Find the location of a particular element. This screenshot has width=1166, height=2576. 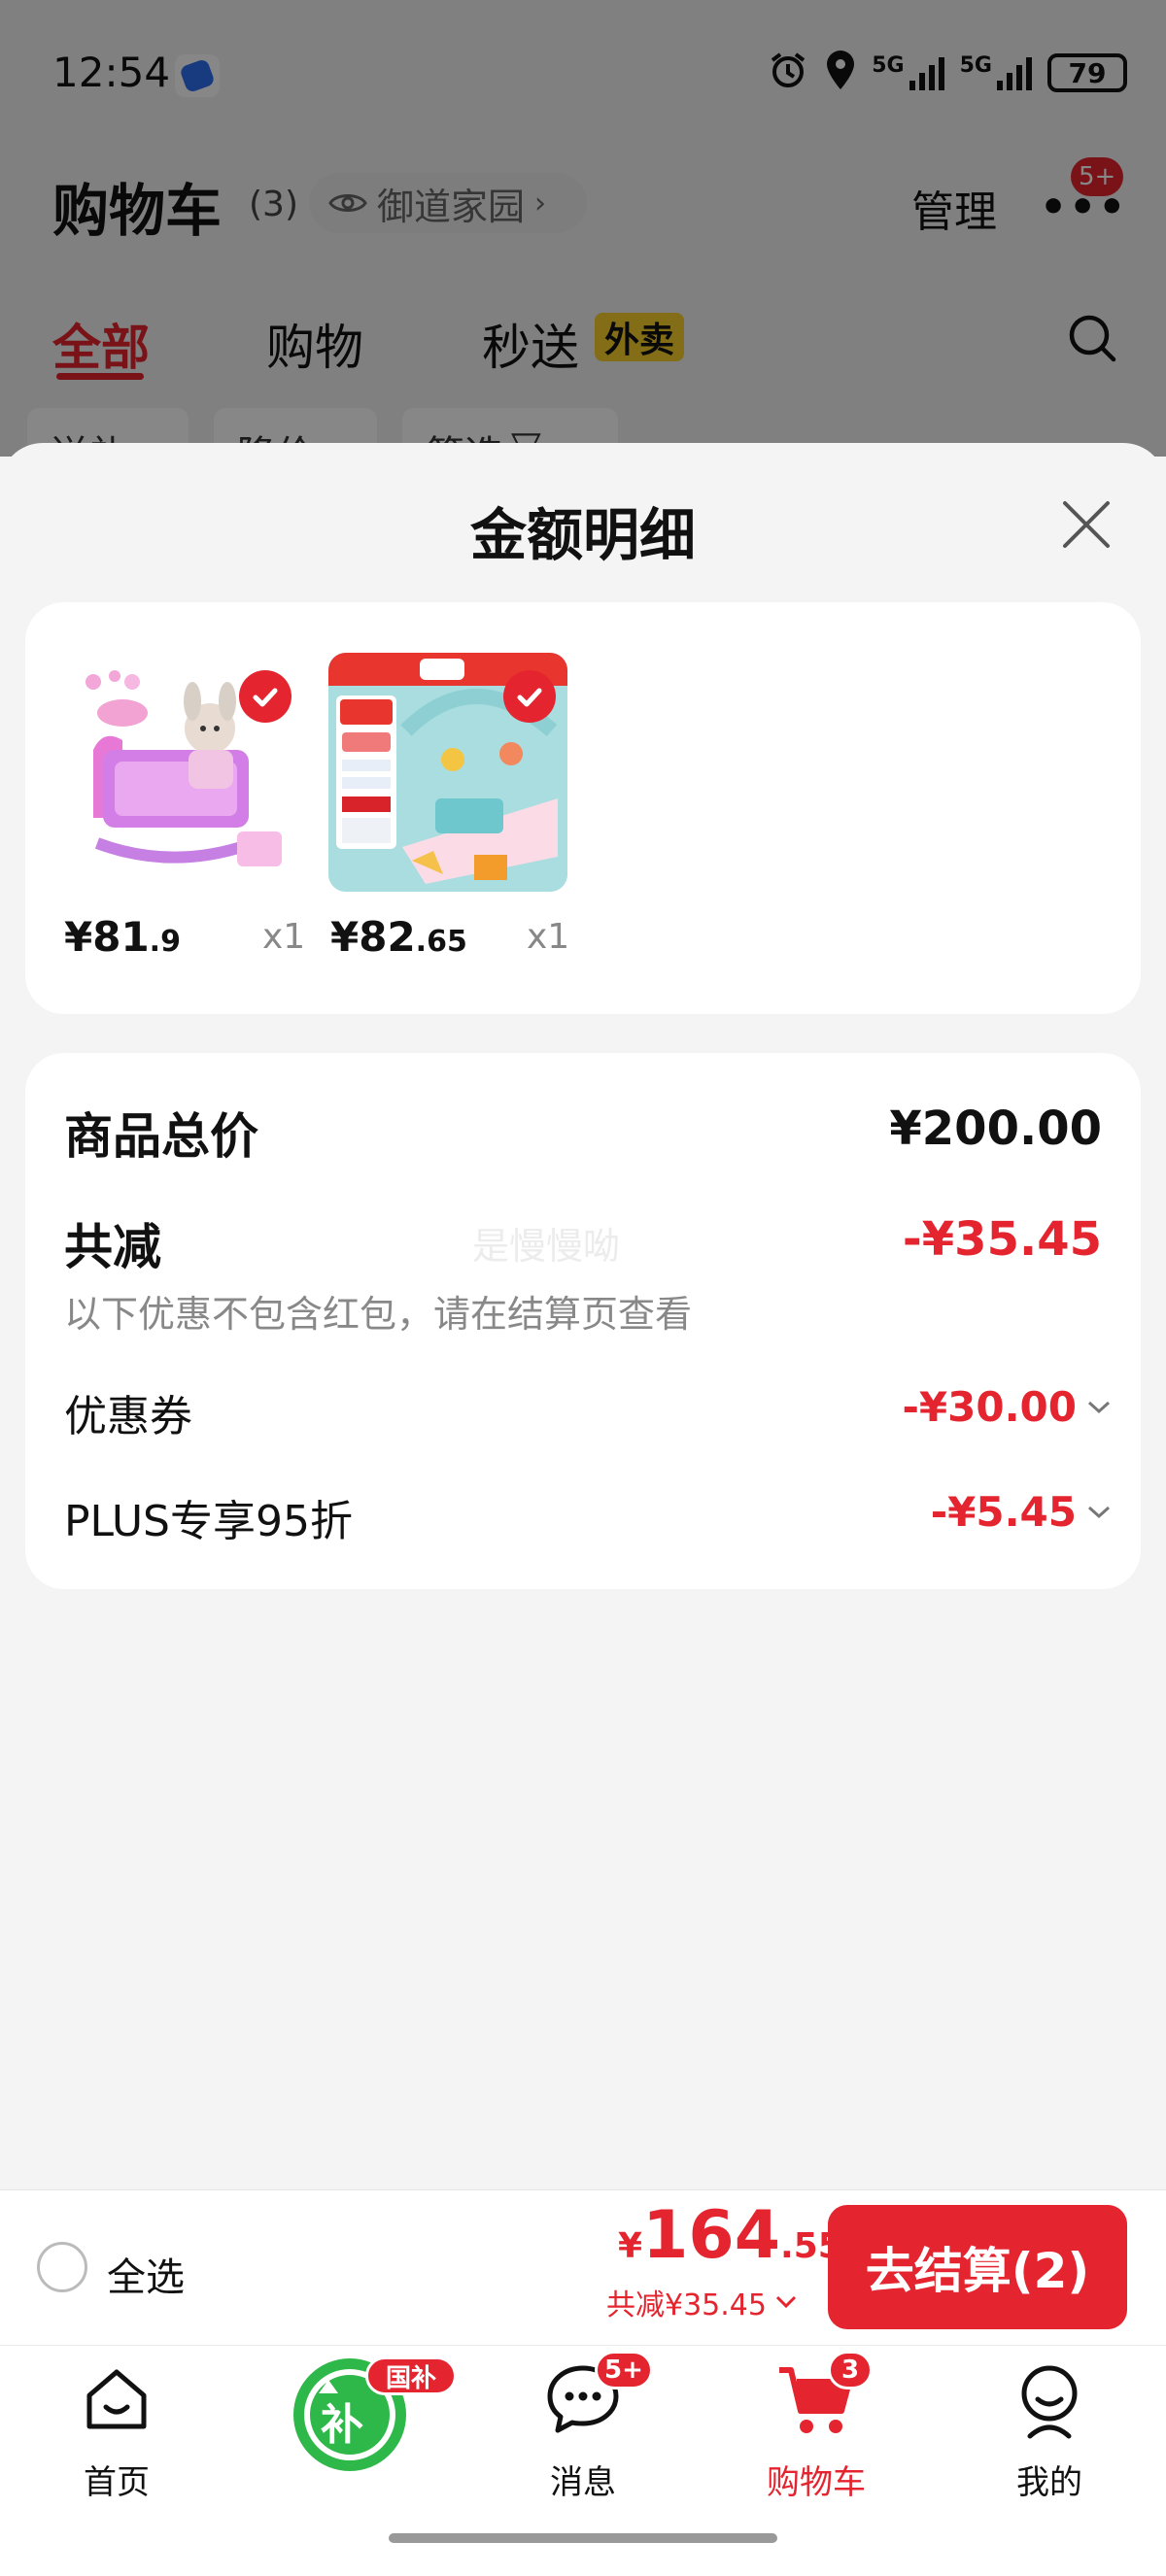

product-image-doll-cradle is located at coordinates (183, 772).